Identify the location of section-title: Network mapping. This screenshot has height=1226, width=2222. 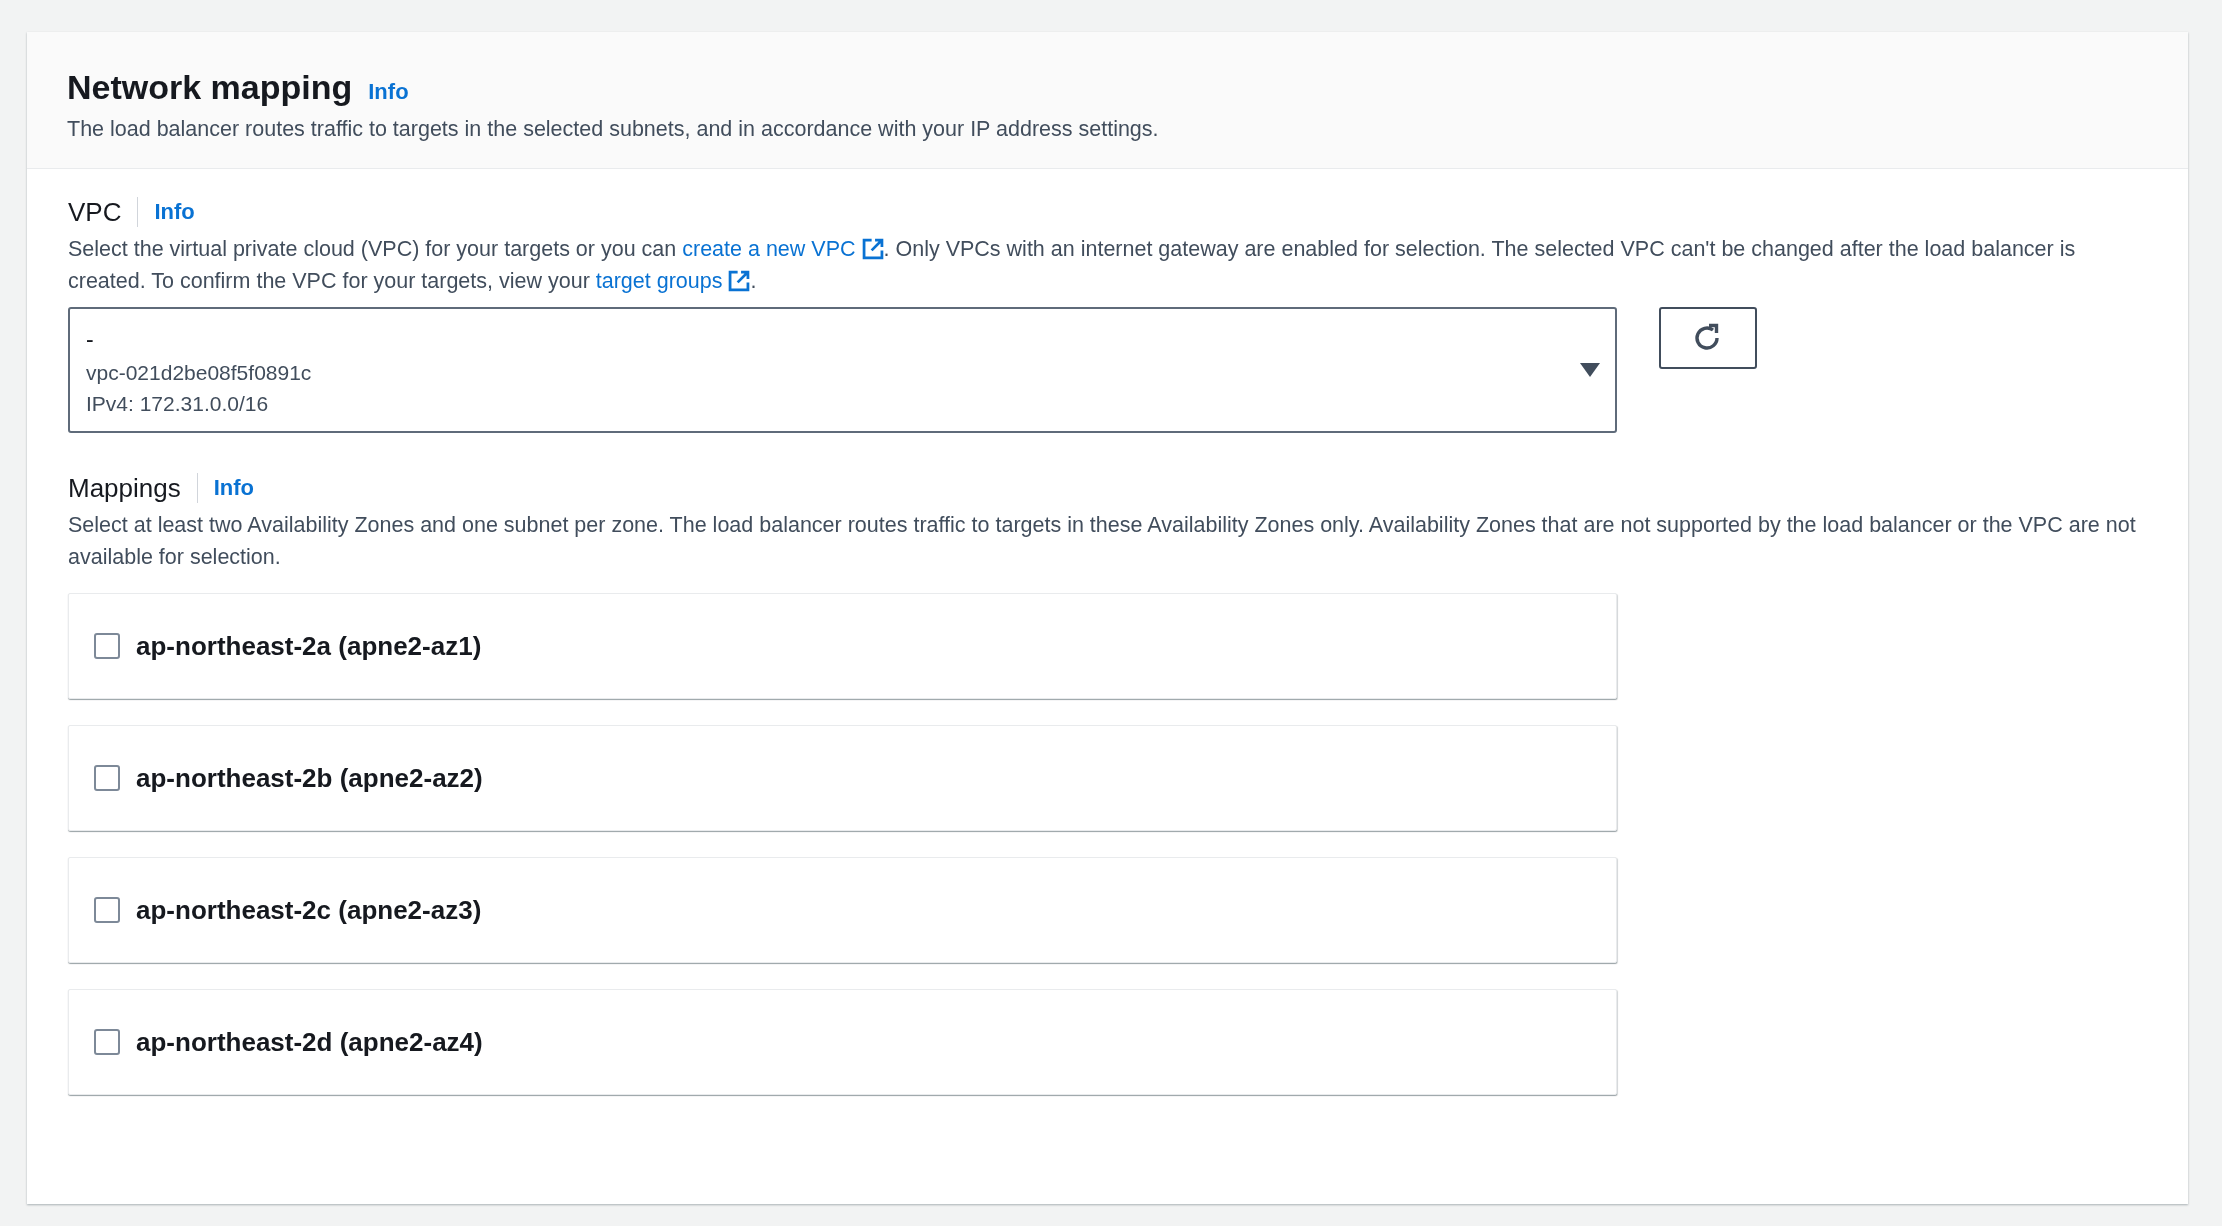
(210, 87).